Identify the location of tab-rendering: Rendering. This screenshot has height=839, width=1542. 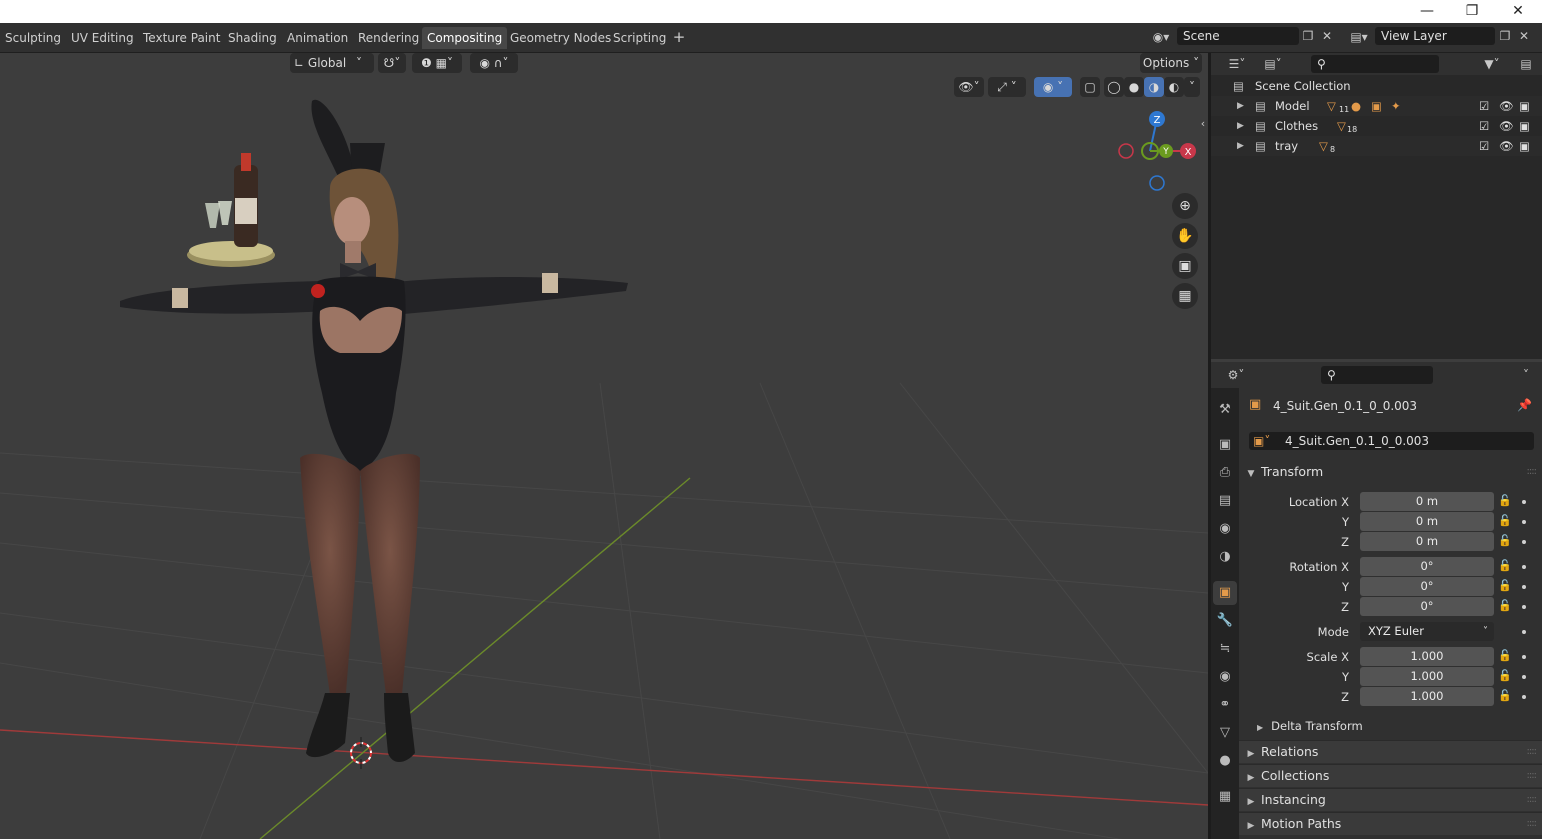
(388, 38).